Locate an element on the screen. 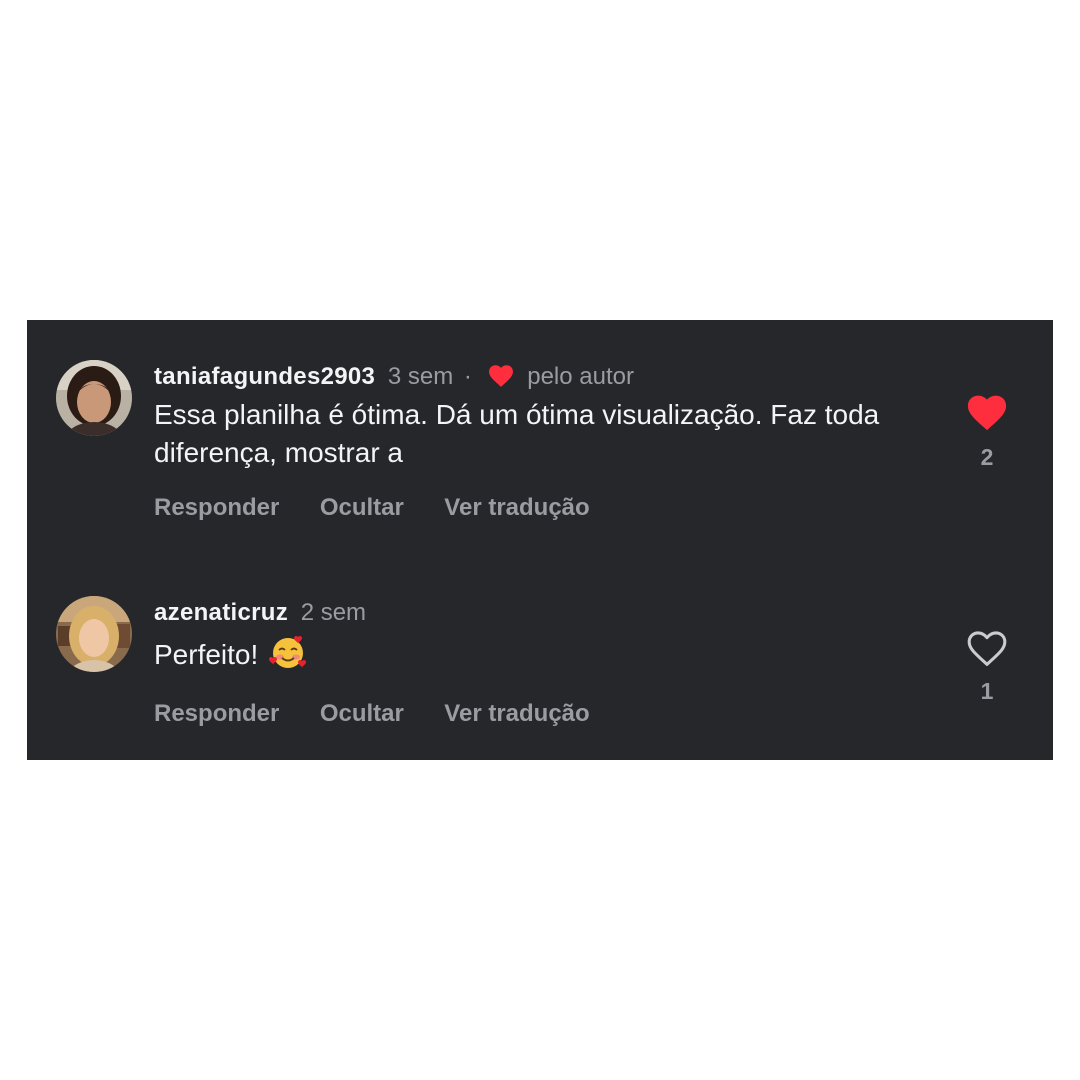 This screenshot has height=1080, width=1080. like-count: 2 is located at coordinates (987, 457).